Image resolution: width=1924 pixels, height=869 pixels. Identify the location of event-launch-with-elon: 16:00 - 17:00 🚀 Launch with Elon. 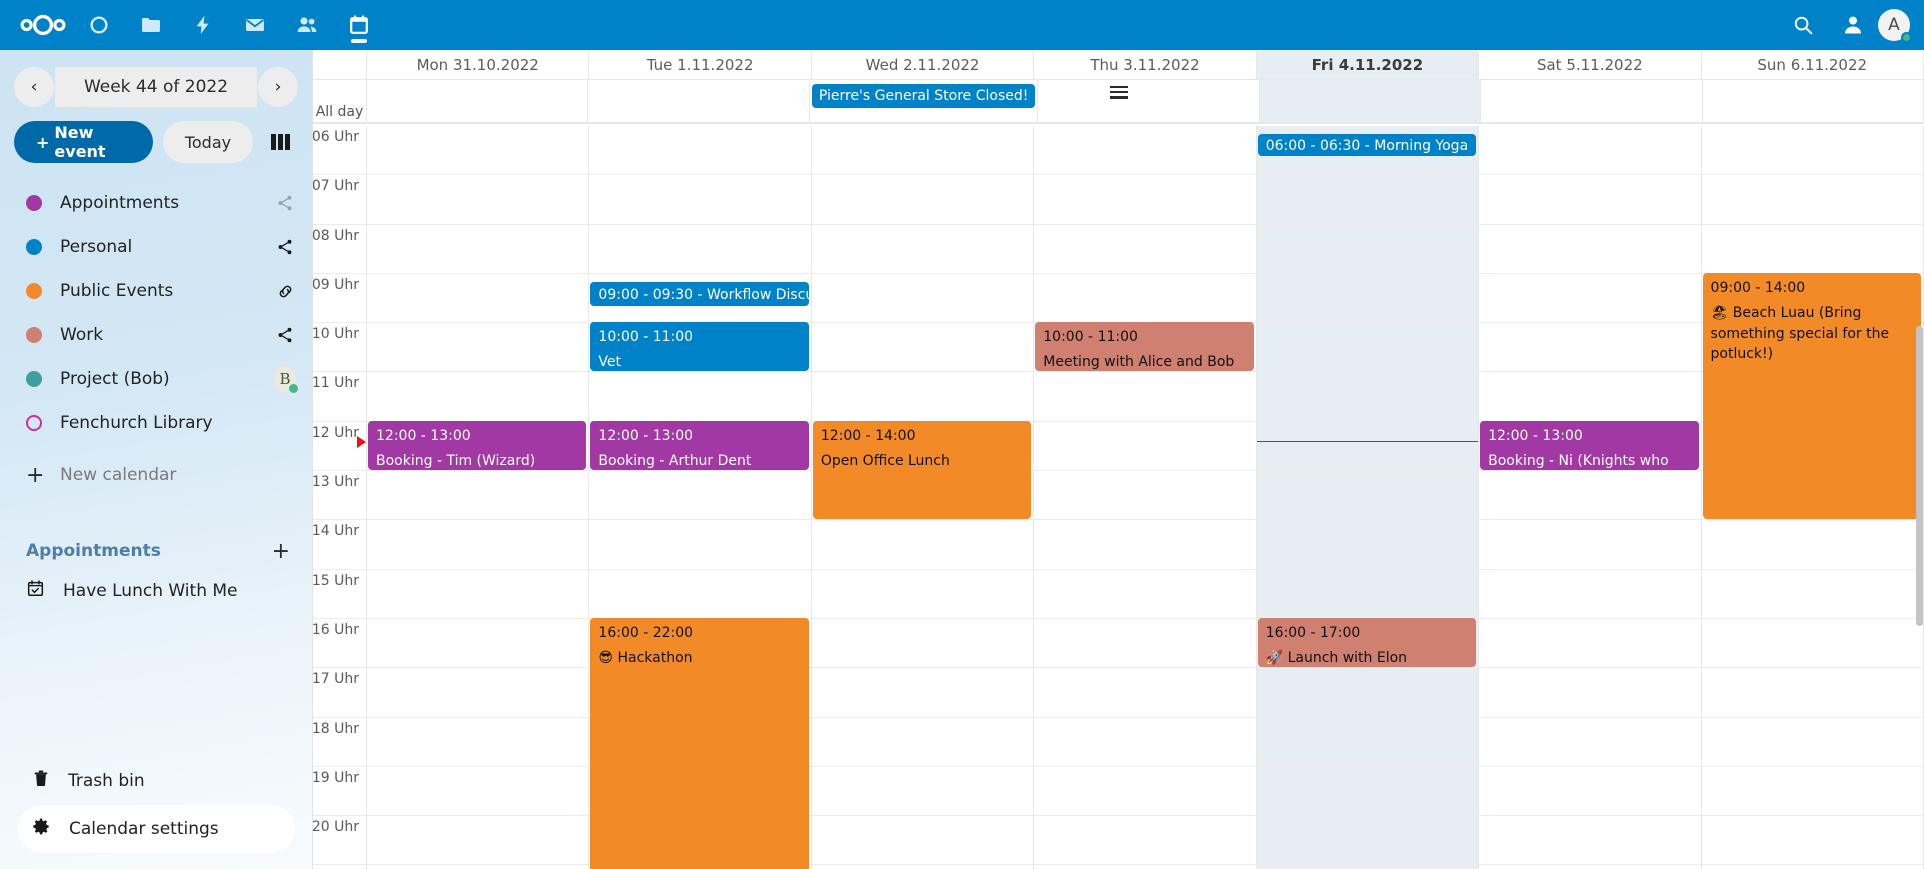
(1367, 642).